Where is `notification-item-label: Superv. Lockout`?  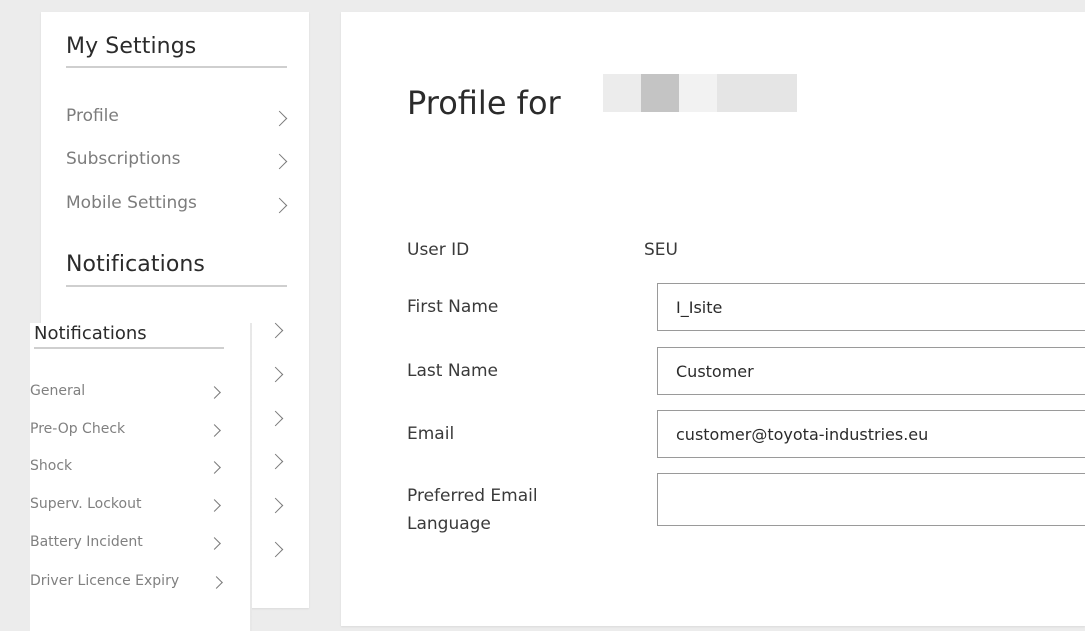
notification-item-label: Superv. Lockout is located at coordinates (86, 504).